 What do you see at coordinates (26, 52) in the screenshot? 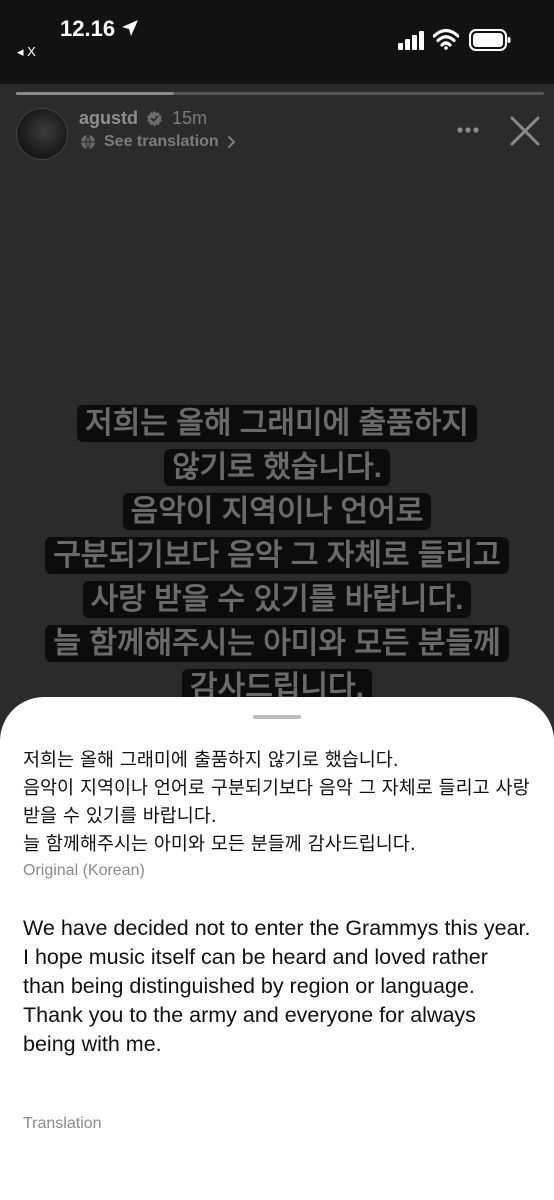
I see `back-to-app-button: ◂ X` at bounding box center [26, 52].